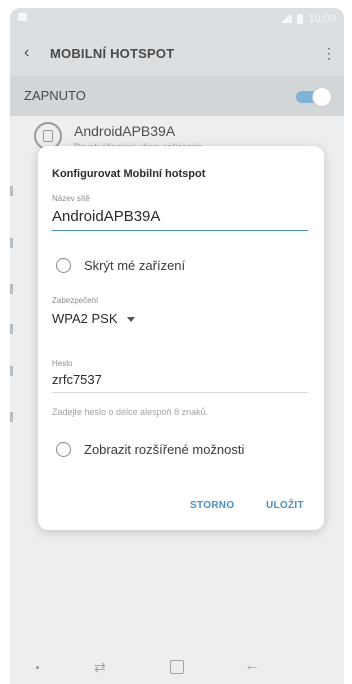 The image size is (352, 684). Describe the element at coordinates (130, 412) in the screenshot. I see `password-hint: Zadejte heslo o délce alespoň 8 znaků.` at that location.